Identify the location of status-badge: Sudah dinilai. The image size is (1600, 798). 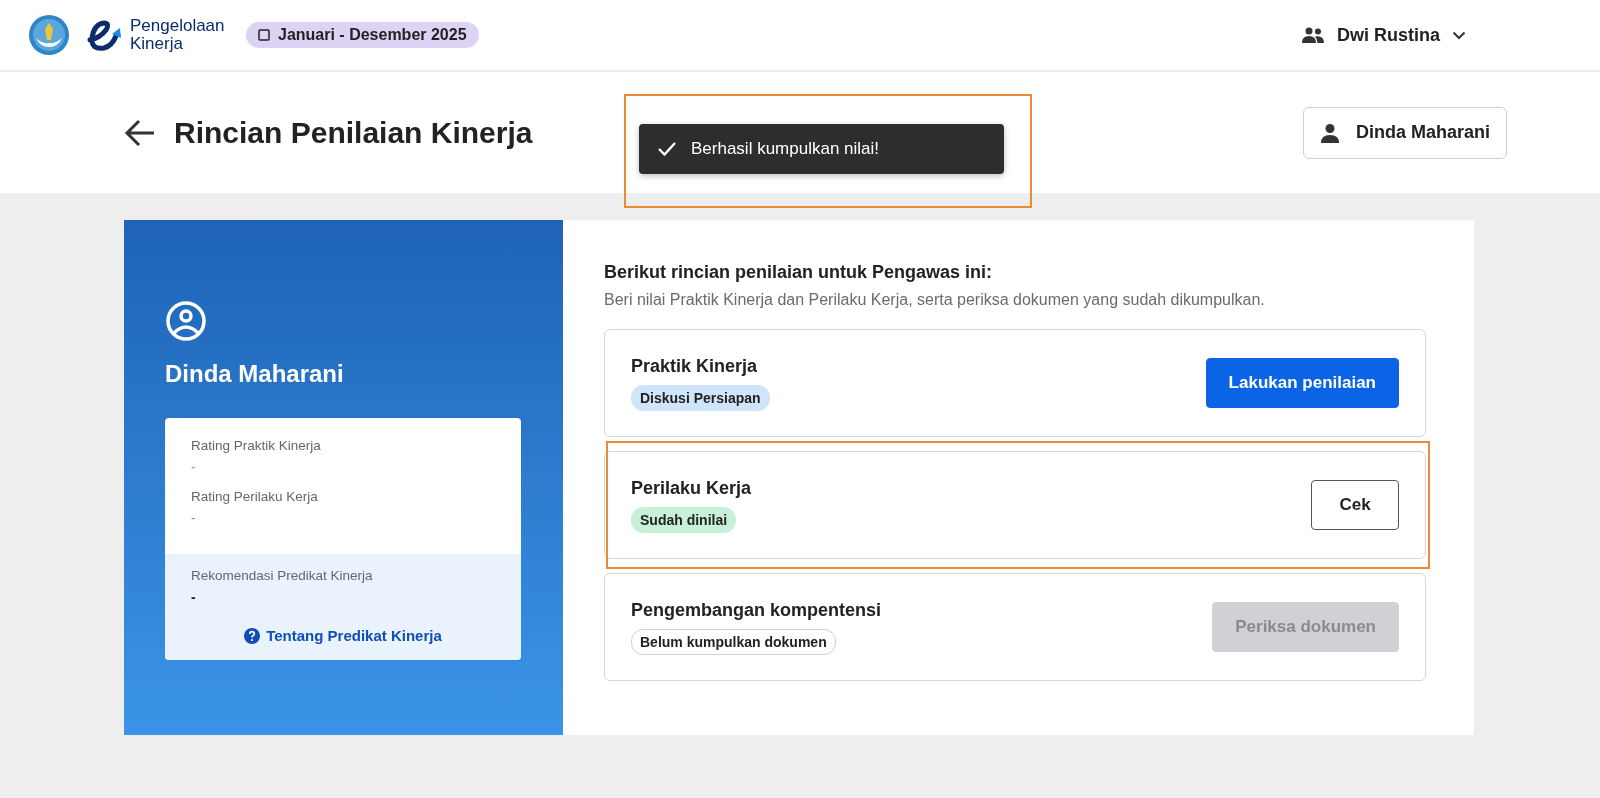
(684, 519).